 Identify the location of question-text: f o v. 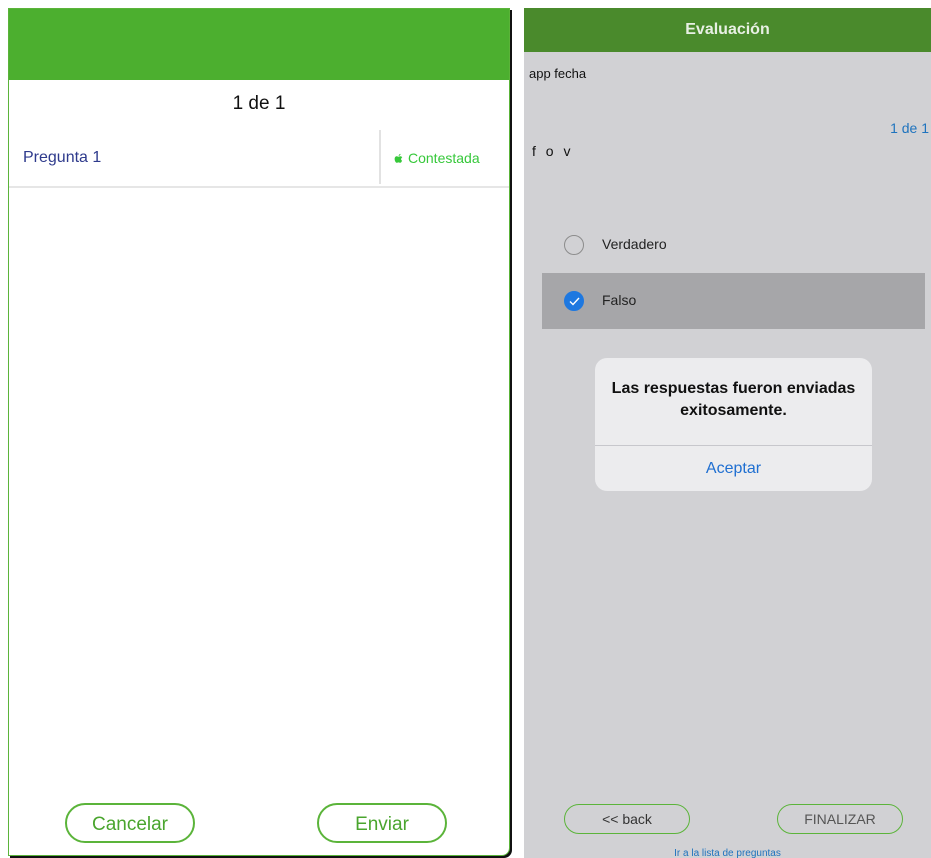
(553, 151).